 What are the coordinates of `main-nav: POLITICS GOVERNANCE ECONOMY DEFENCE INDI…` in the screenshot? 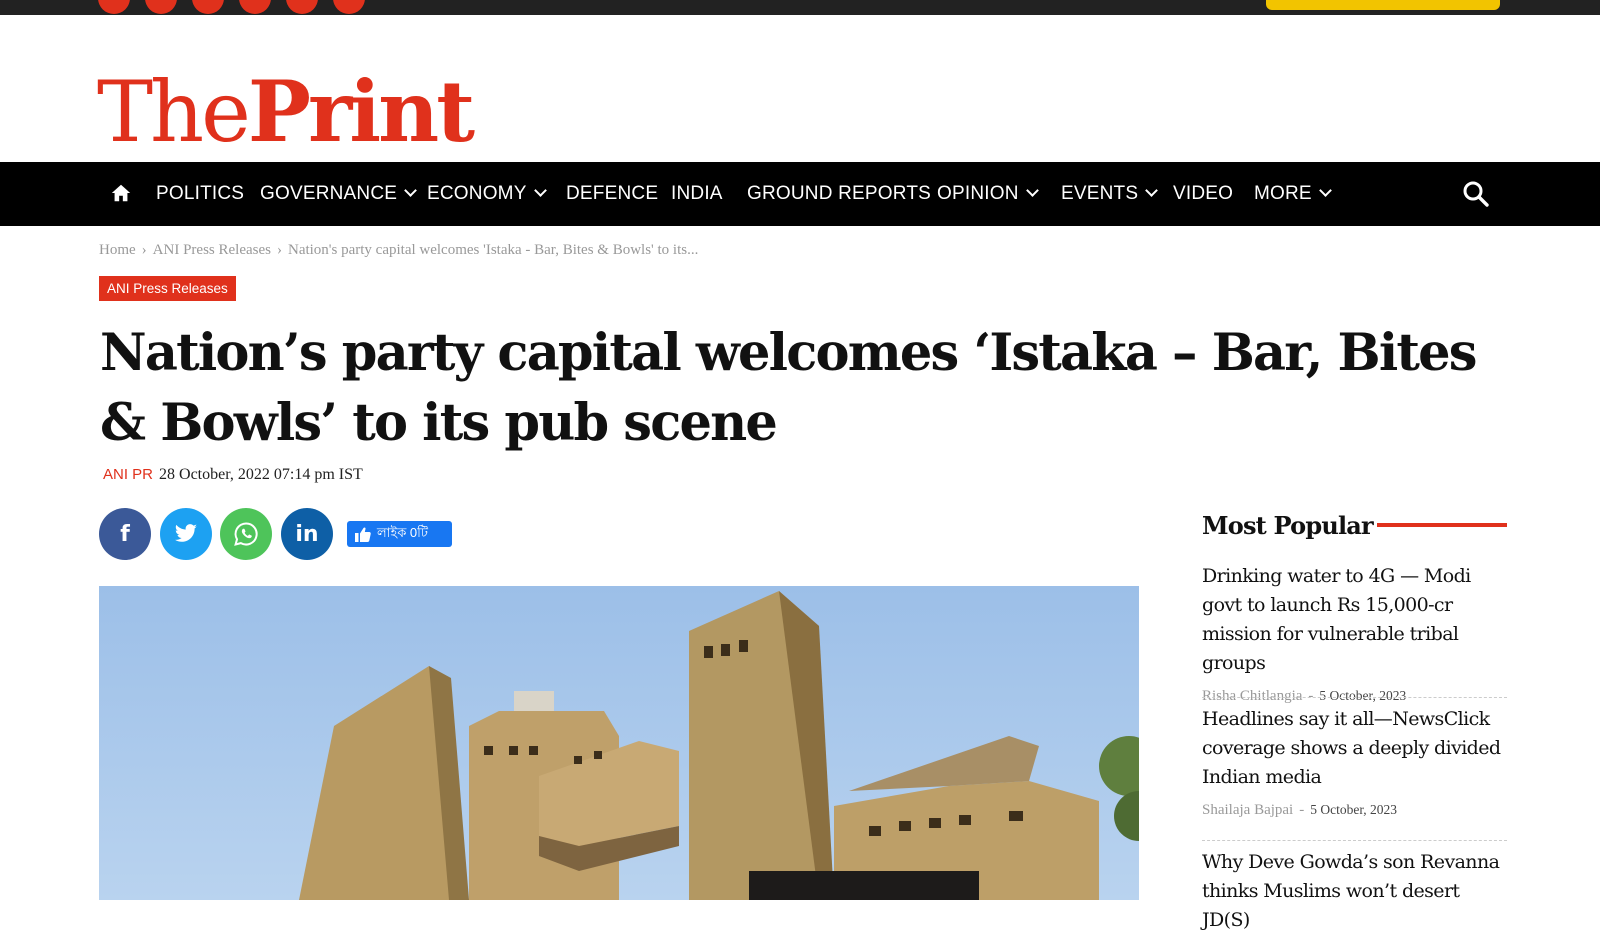 It's located at (800, 194).